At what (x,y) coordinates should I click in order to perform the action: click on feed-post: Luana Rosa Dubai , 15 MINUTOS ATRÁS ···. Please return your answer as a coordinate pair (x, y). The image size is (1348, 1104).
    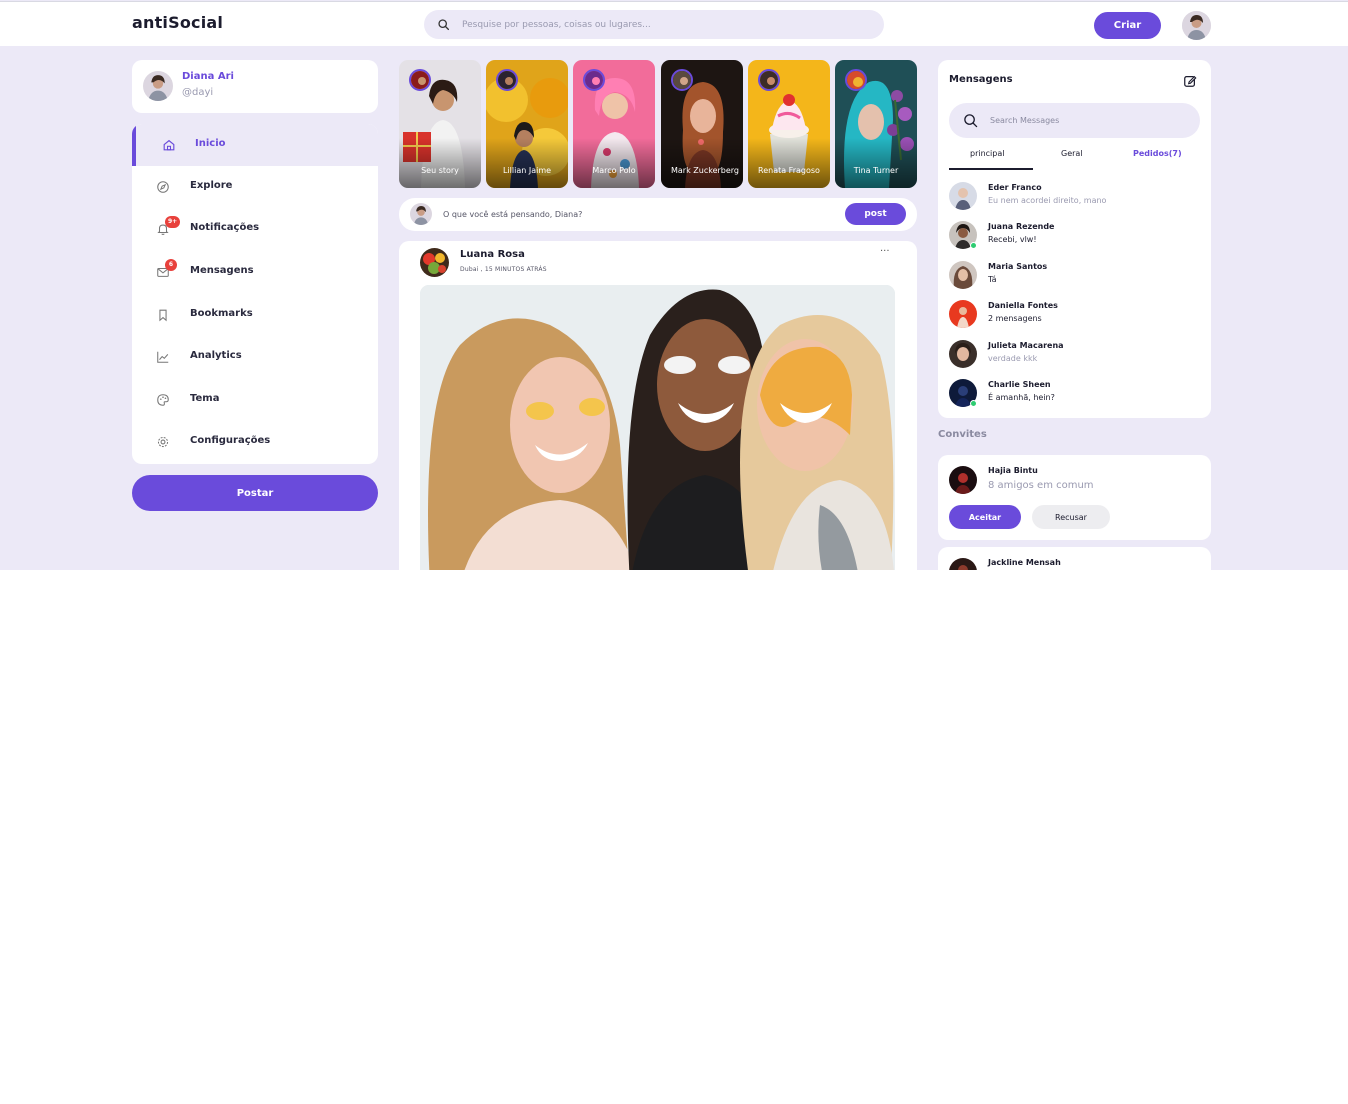
    Looking at the image, I should click on (658, 405).